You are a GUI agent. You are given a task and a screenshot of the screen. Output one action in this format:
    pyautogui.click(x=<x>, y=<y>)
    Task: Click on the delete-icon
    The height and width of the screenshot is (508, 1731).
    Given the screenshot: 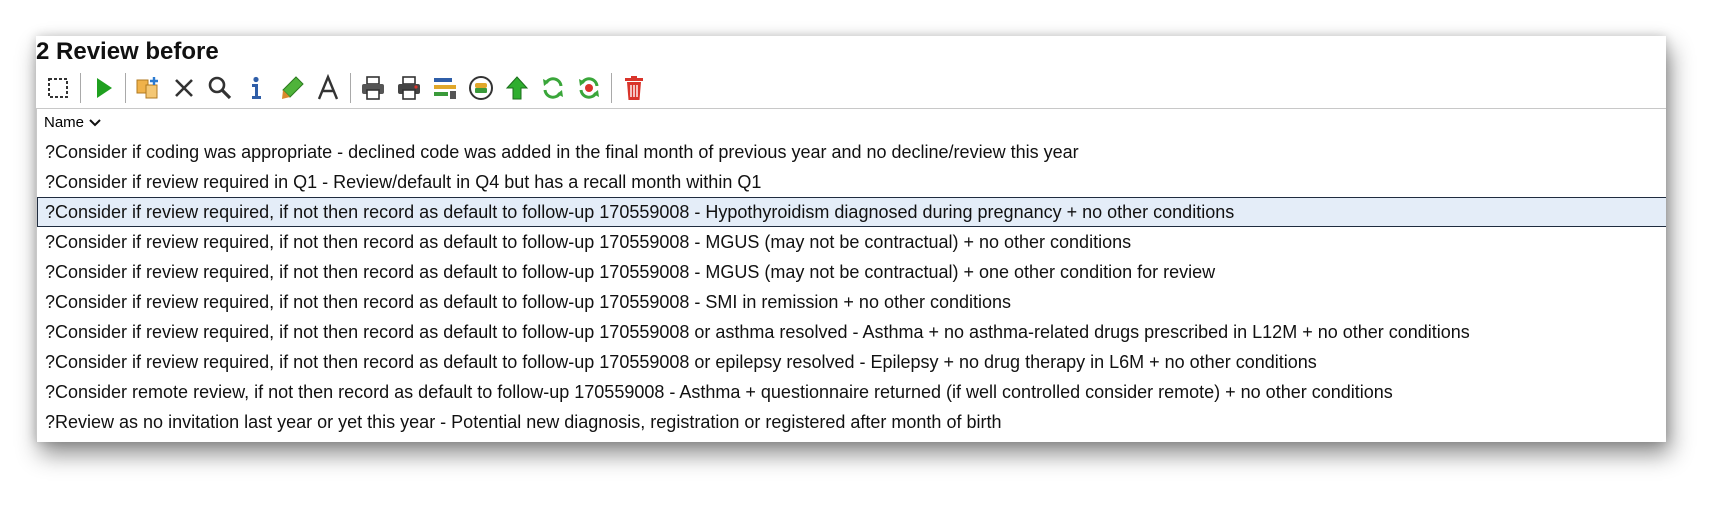 What is the action you would take?
    pyautogui.click(x=634, y=88)
    